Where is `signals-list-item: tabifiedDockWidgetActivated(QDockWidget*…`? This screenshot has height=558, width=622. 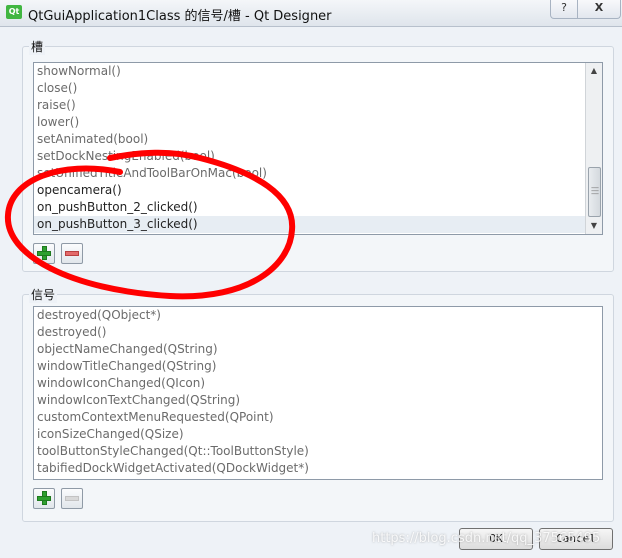
signals-list-item: tabifiedDockWidgetActivated(QDockWidget*… is located at coordinates (318, 468).